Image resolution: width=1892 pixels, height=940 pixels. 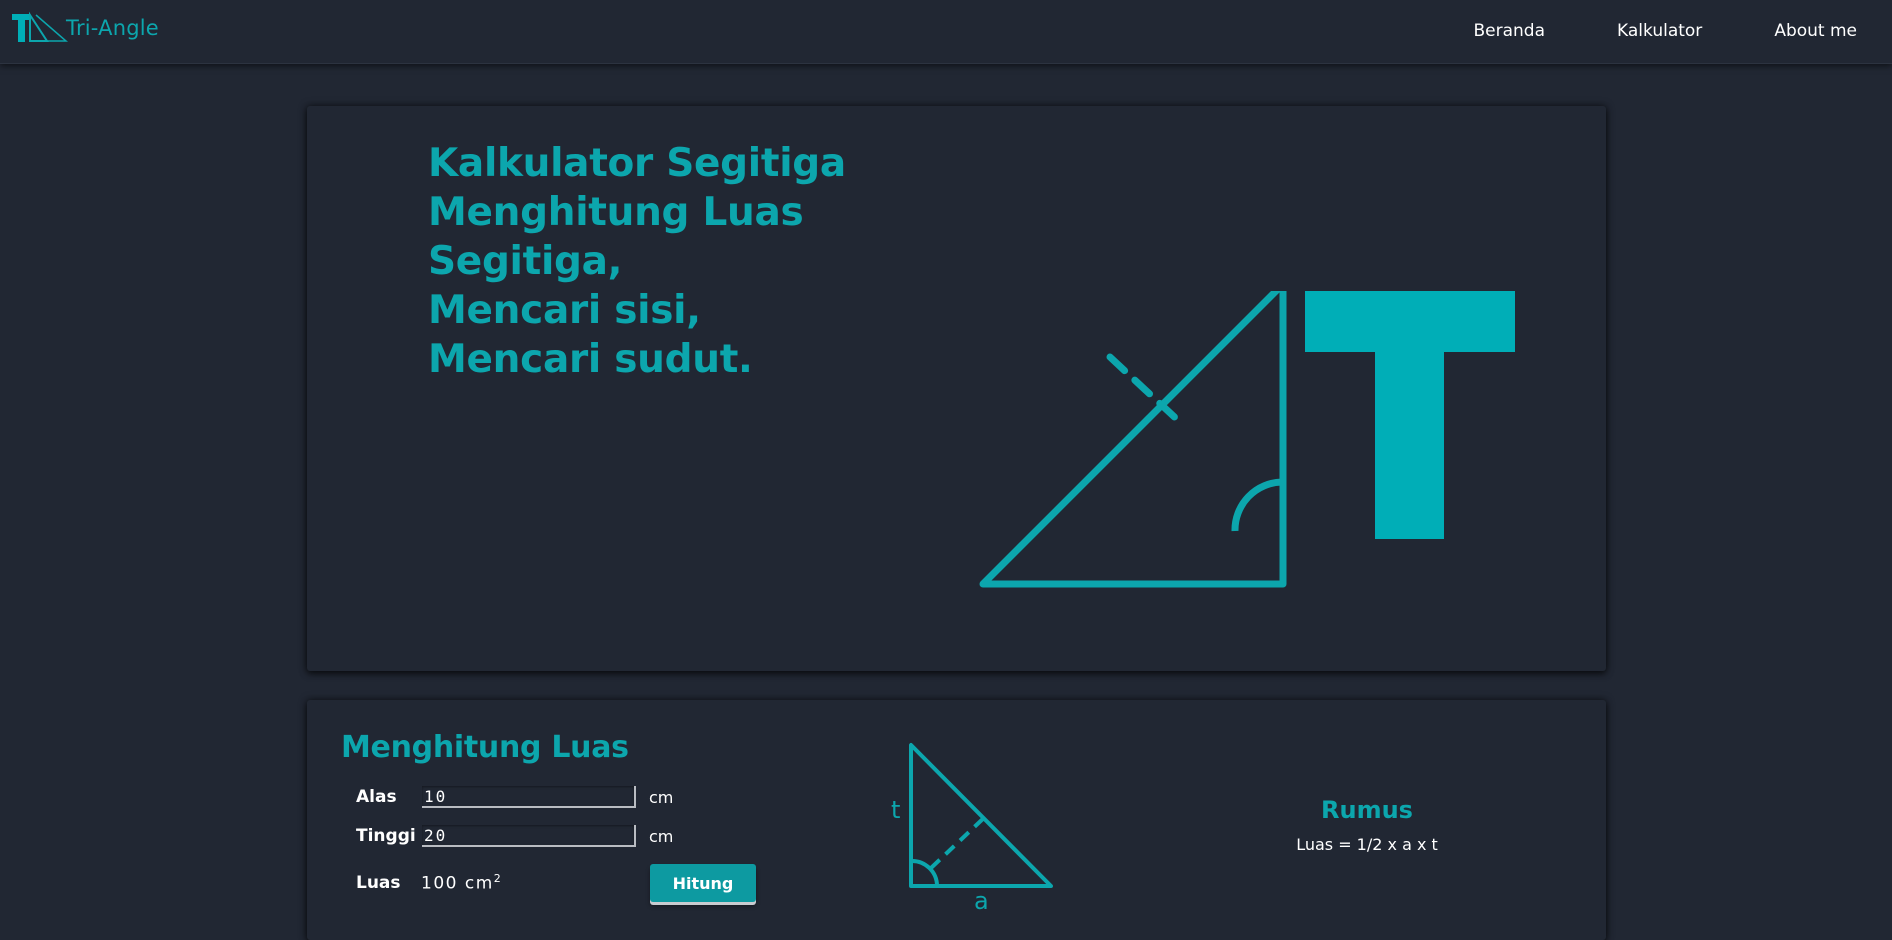 What do you see at coordinates (1659, 31) in the screenshot?
I see `nav-link-kalkulator: Kalkulator` at bounding box center [1659, 31].